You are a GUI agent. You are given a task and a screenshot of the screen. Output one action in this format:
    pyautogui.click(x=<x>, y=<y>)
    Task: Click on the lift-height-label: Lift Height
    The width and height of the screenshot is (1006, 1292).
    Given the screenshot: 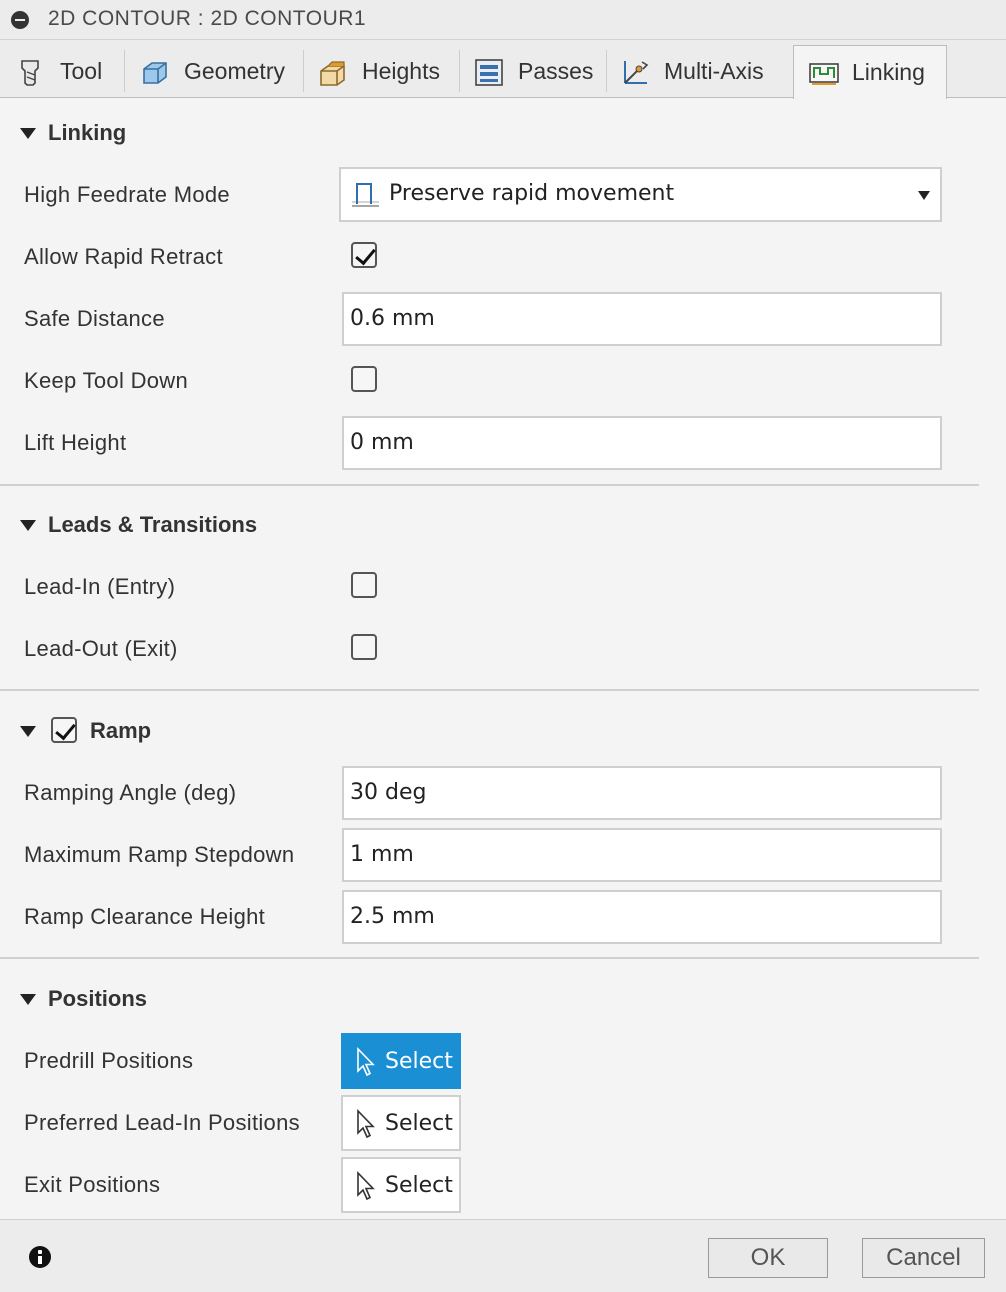 What is the action you would take?
    pyautogui.click(x=75, y=442)
    